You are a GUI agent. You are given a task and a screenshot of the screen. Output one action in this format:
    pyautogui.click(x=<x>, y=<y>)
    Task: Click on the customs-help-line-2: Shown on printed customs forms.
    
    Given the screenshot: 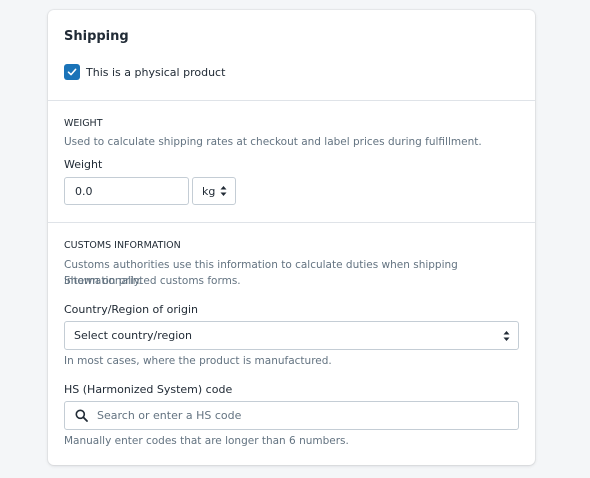 What is the action you would take?
    pyautogui.click(x=152, y=281)
    